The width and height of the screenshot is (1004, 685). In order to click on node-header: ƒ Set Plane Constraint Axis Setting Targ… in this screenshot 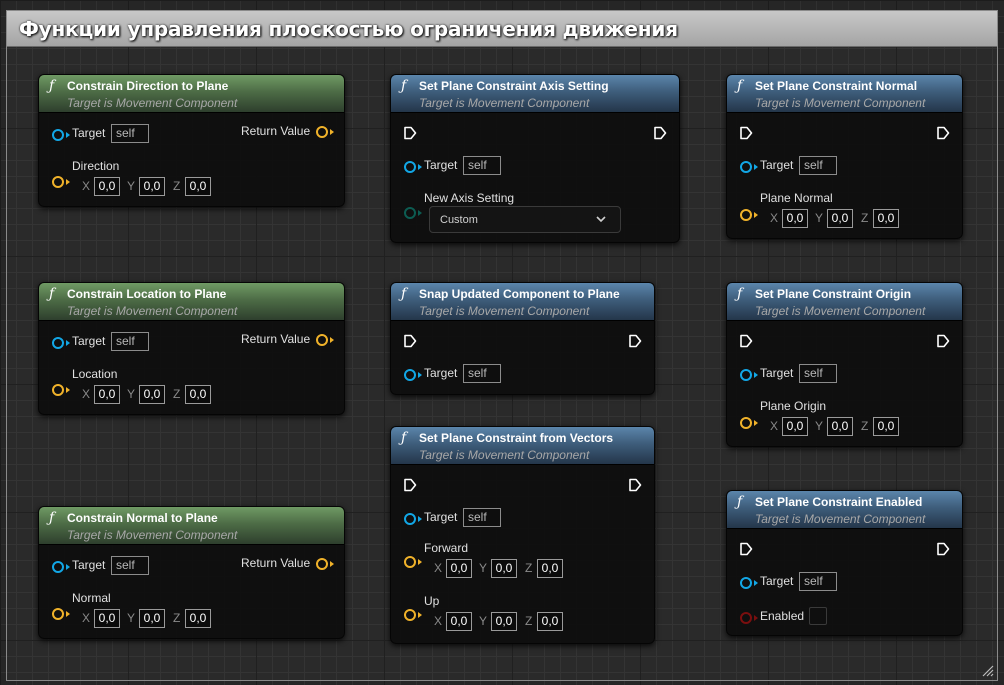, I will do `click(535, 94)`.